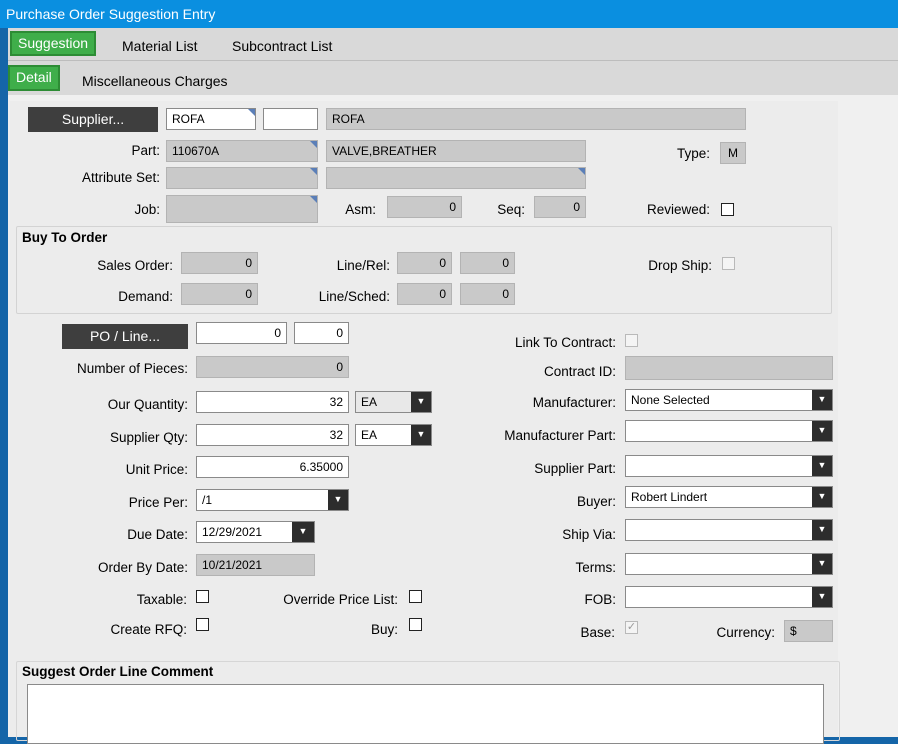 This screenshot has height=744, width=898. What do you see at coordinates (729, 368) in the screenshot?
I see `contract-id-field` at bounding box center [729, 368].